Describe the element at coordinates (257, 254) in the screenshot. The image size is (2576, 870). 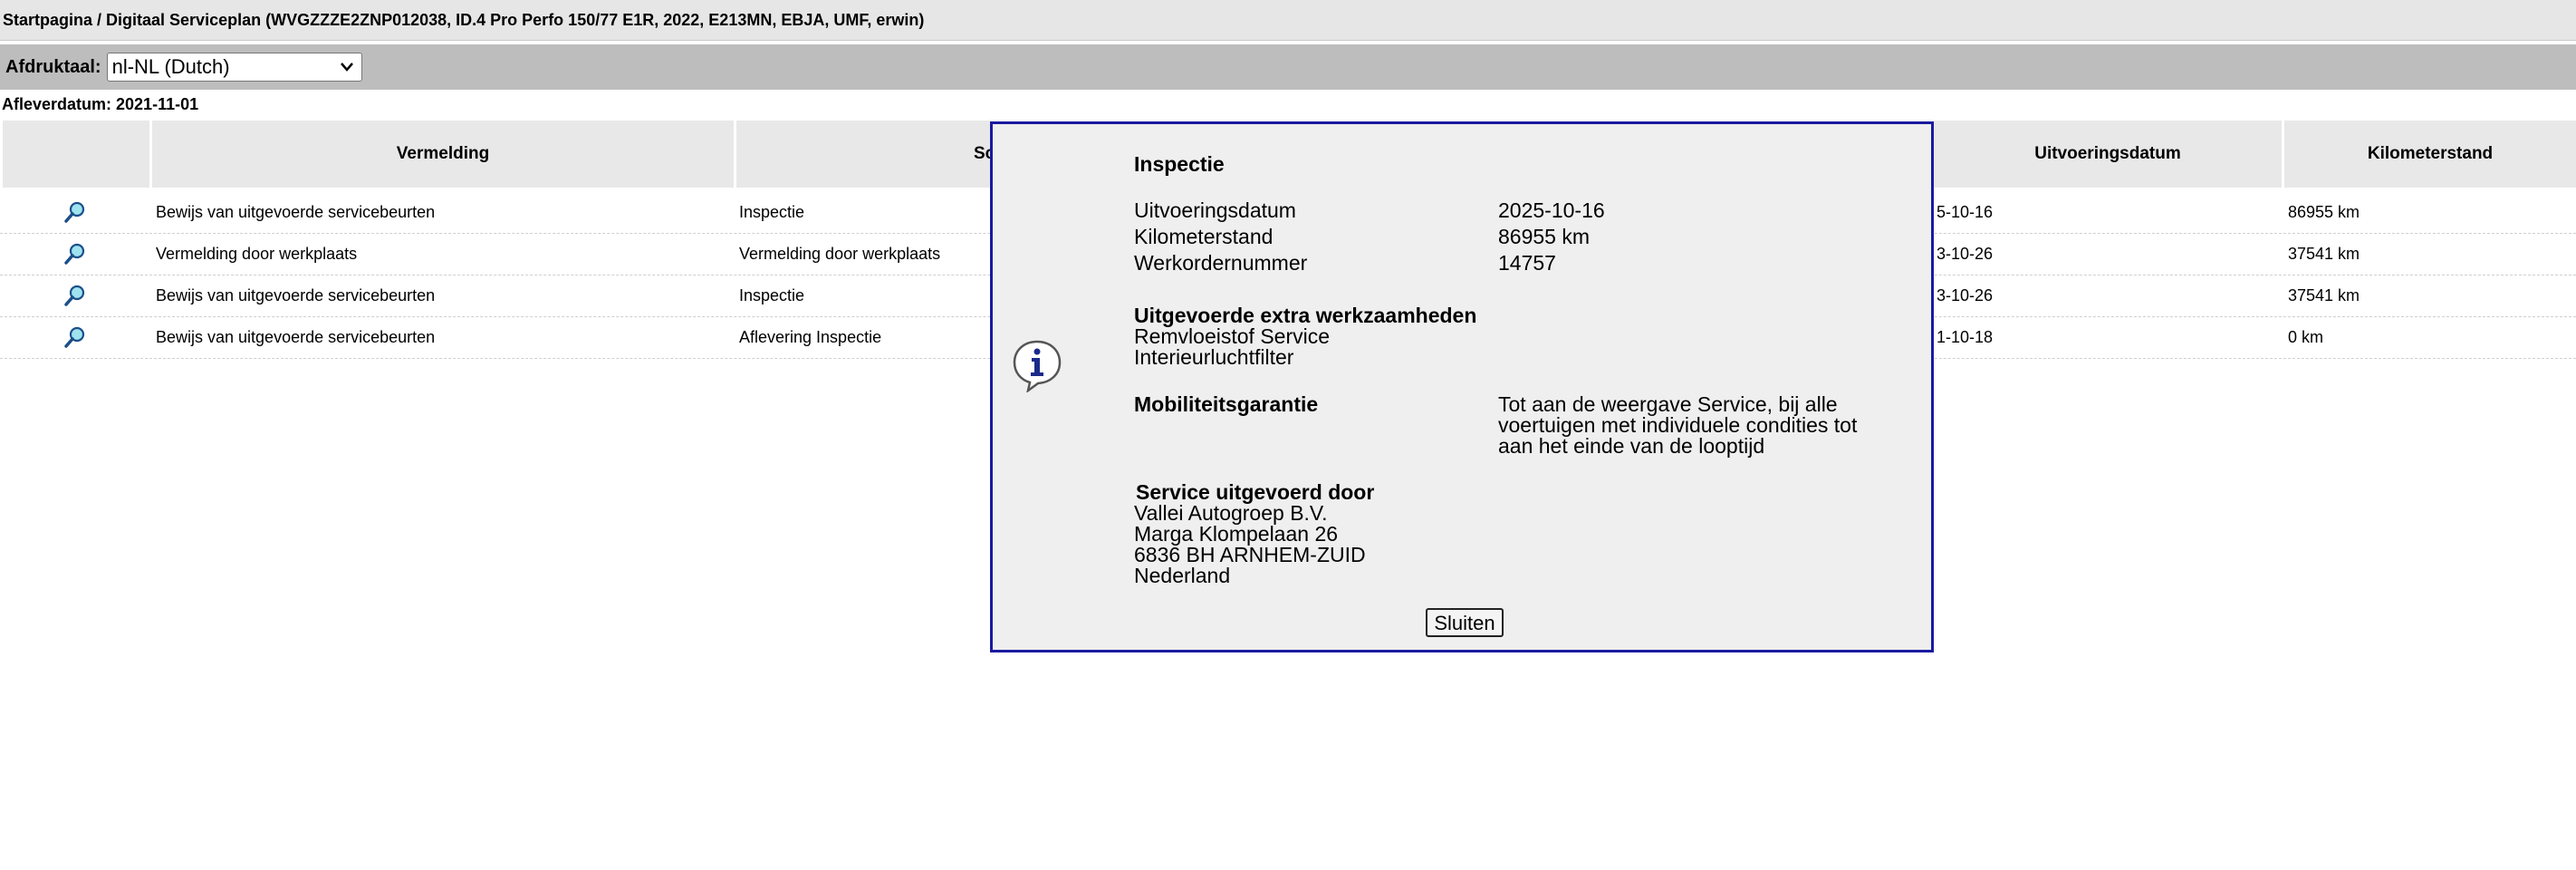
I see `row-entry: Vermelding door werkplaats` at that location.